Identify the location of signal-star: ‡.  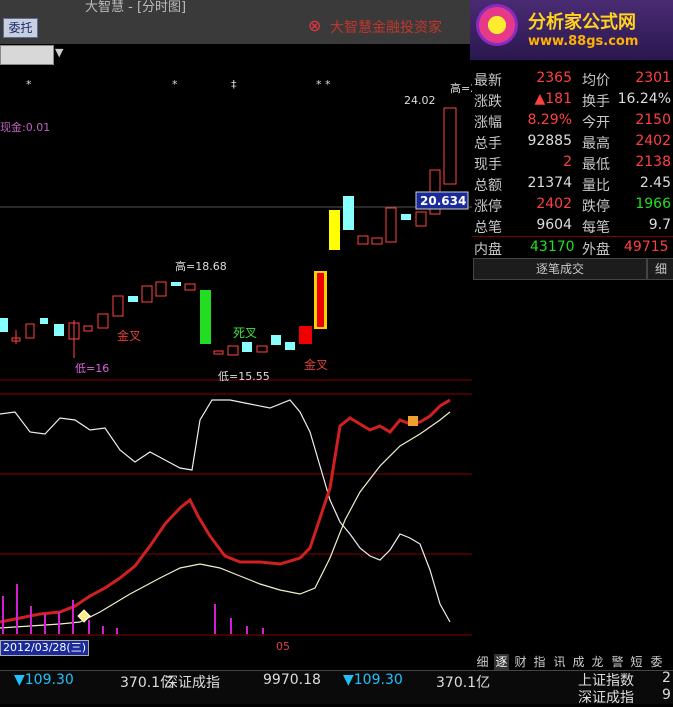
(234, 84).